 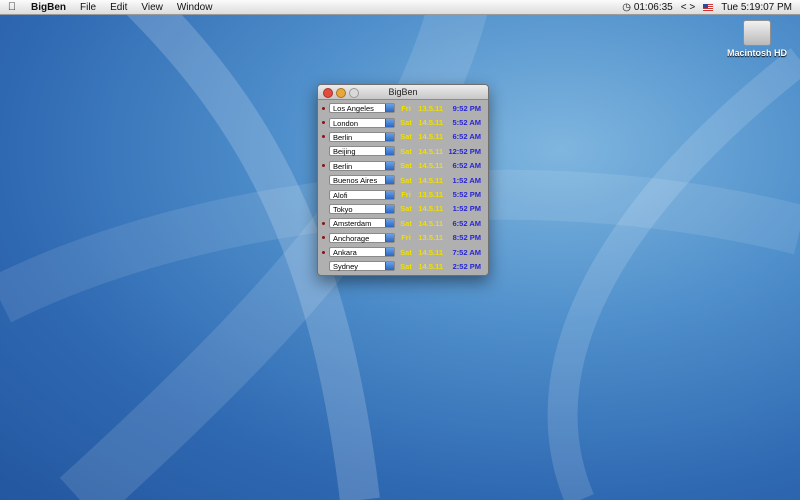 What do you see at coordinates (466, 195) in the screenshot?
I see `time-label: 5:52 PM` at bounding box center [466, 195].